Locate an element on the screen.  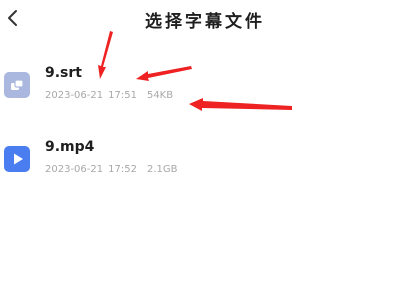
file-meta: 2023-06-21 17:51 54KB is located at coordinates (111, 95).